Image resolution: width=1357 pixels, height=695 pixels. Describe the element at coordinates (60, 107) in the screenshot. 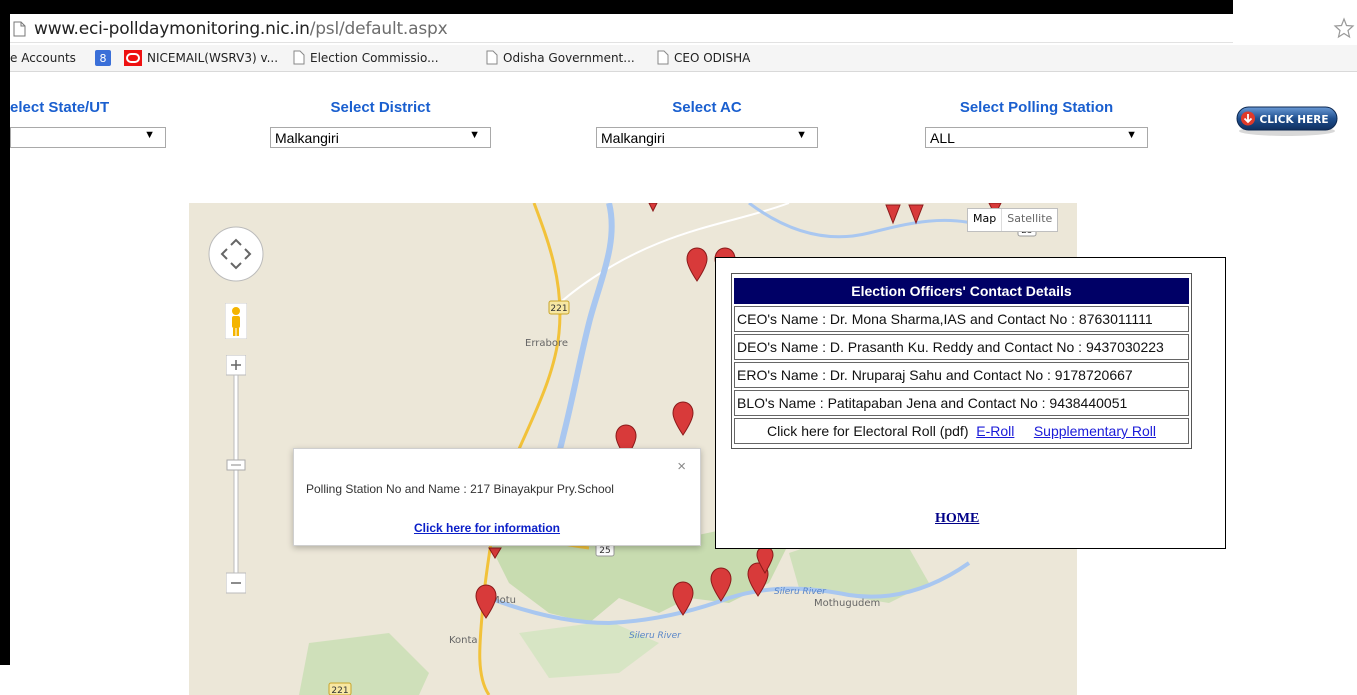

I see `state-label: elect State/UT` at that location.